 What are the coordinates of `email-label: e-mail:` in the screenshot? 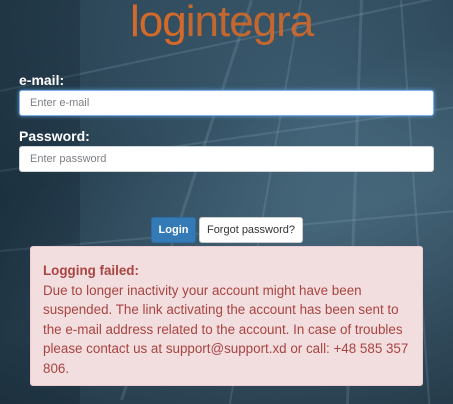 It's located at (42, 80).